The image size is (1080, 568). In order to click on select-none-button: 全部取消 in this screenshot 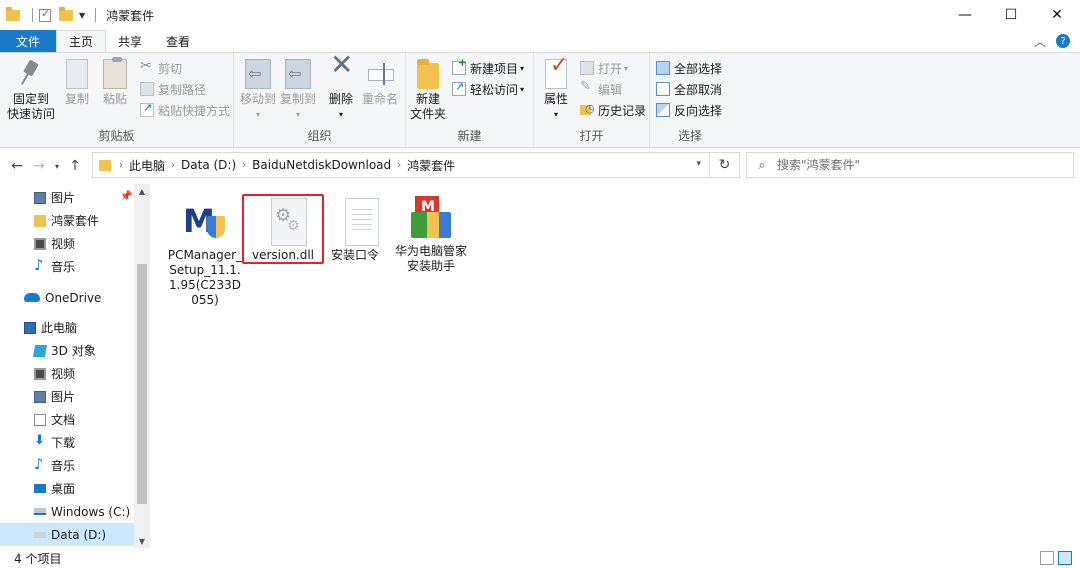, I will do `click(689, 89)`.